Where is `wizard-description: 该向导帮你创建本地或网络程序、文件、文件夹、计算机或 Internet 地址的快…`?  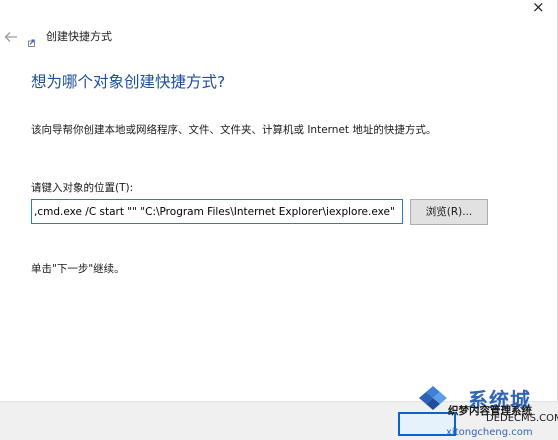 wizard-description: 该向导帮你创建本地或网络程序、文件、文件夹、计算机或 Internet 地址的快… is located at coordinates (234, 130).